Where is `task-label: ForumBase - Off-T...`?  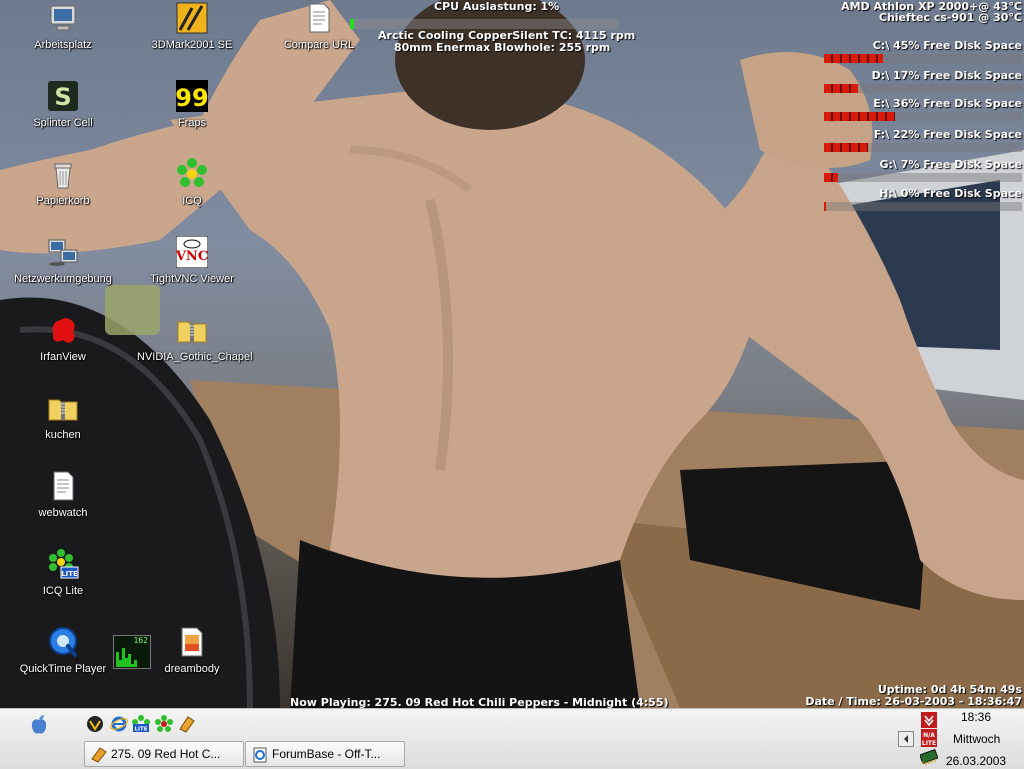 task-label: ForumBase - Off-T... is located at coordinates (326, 754).